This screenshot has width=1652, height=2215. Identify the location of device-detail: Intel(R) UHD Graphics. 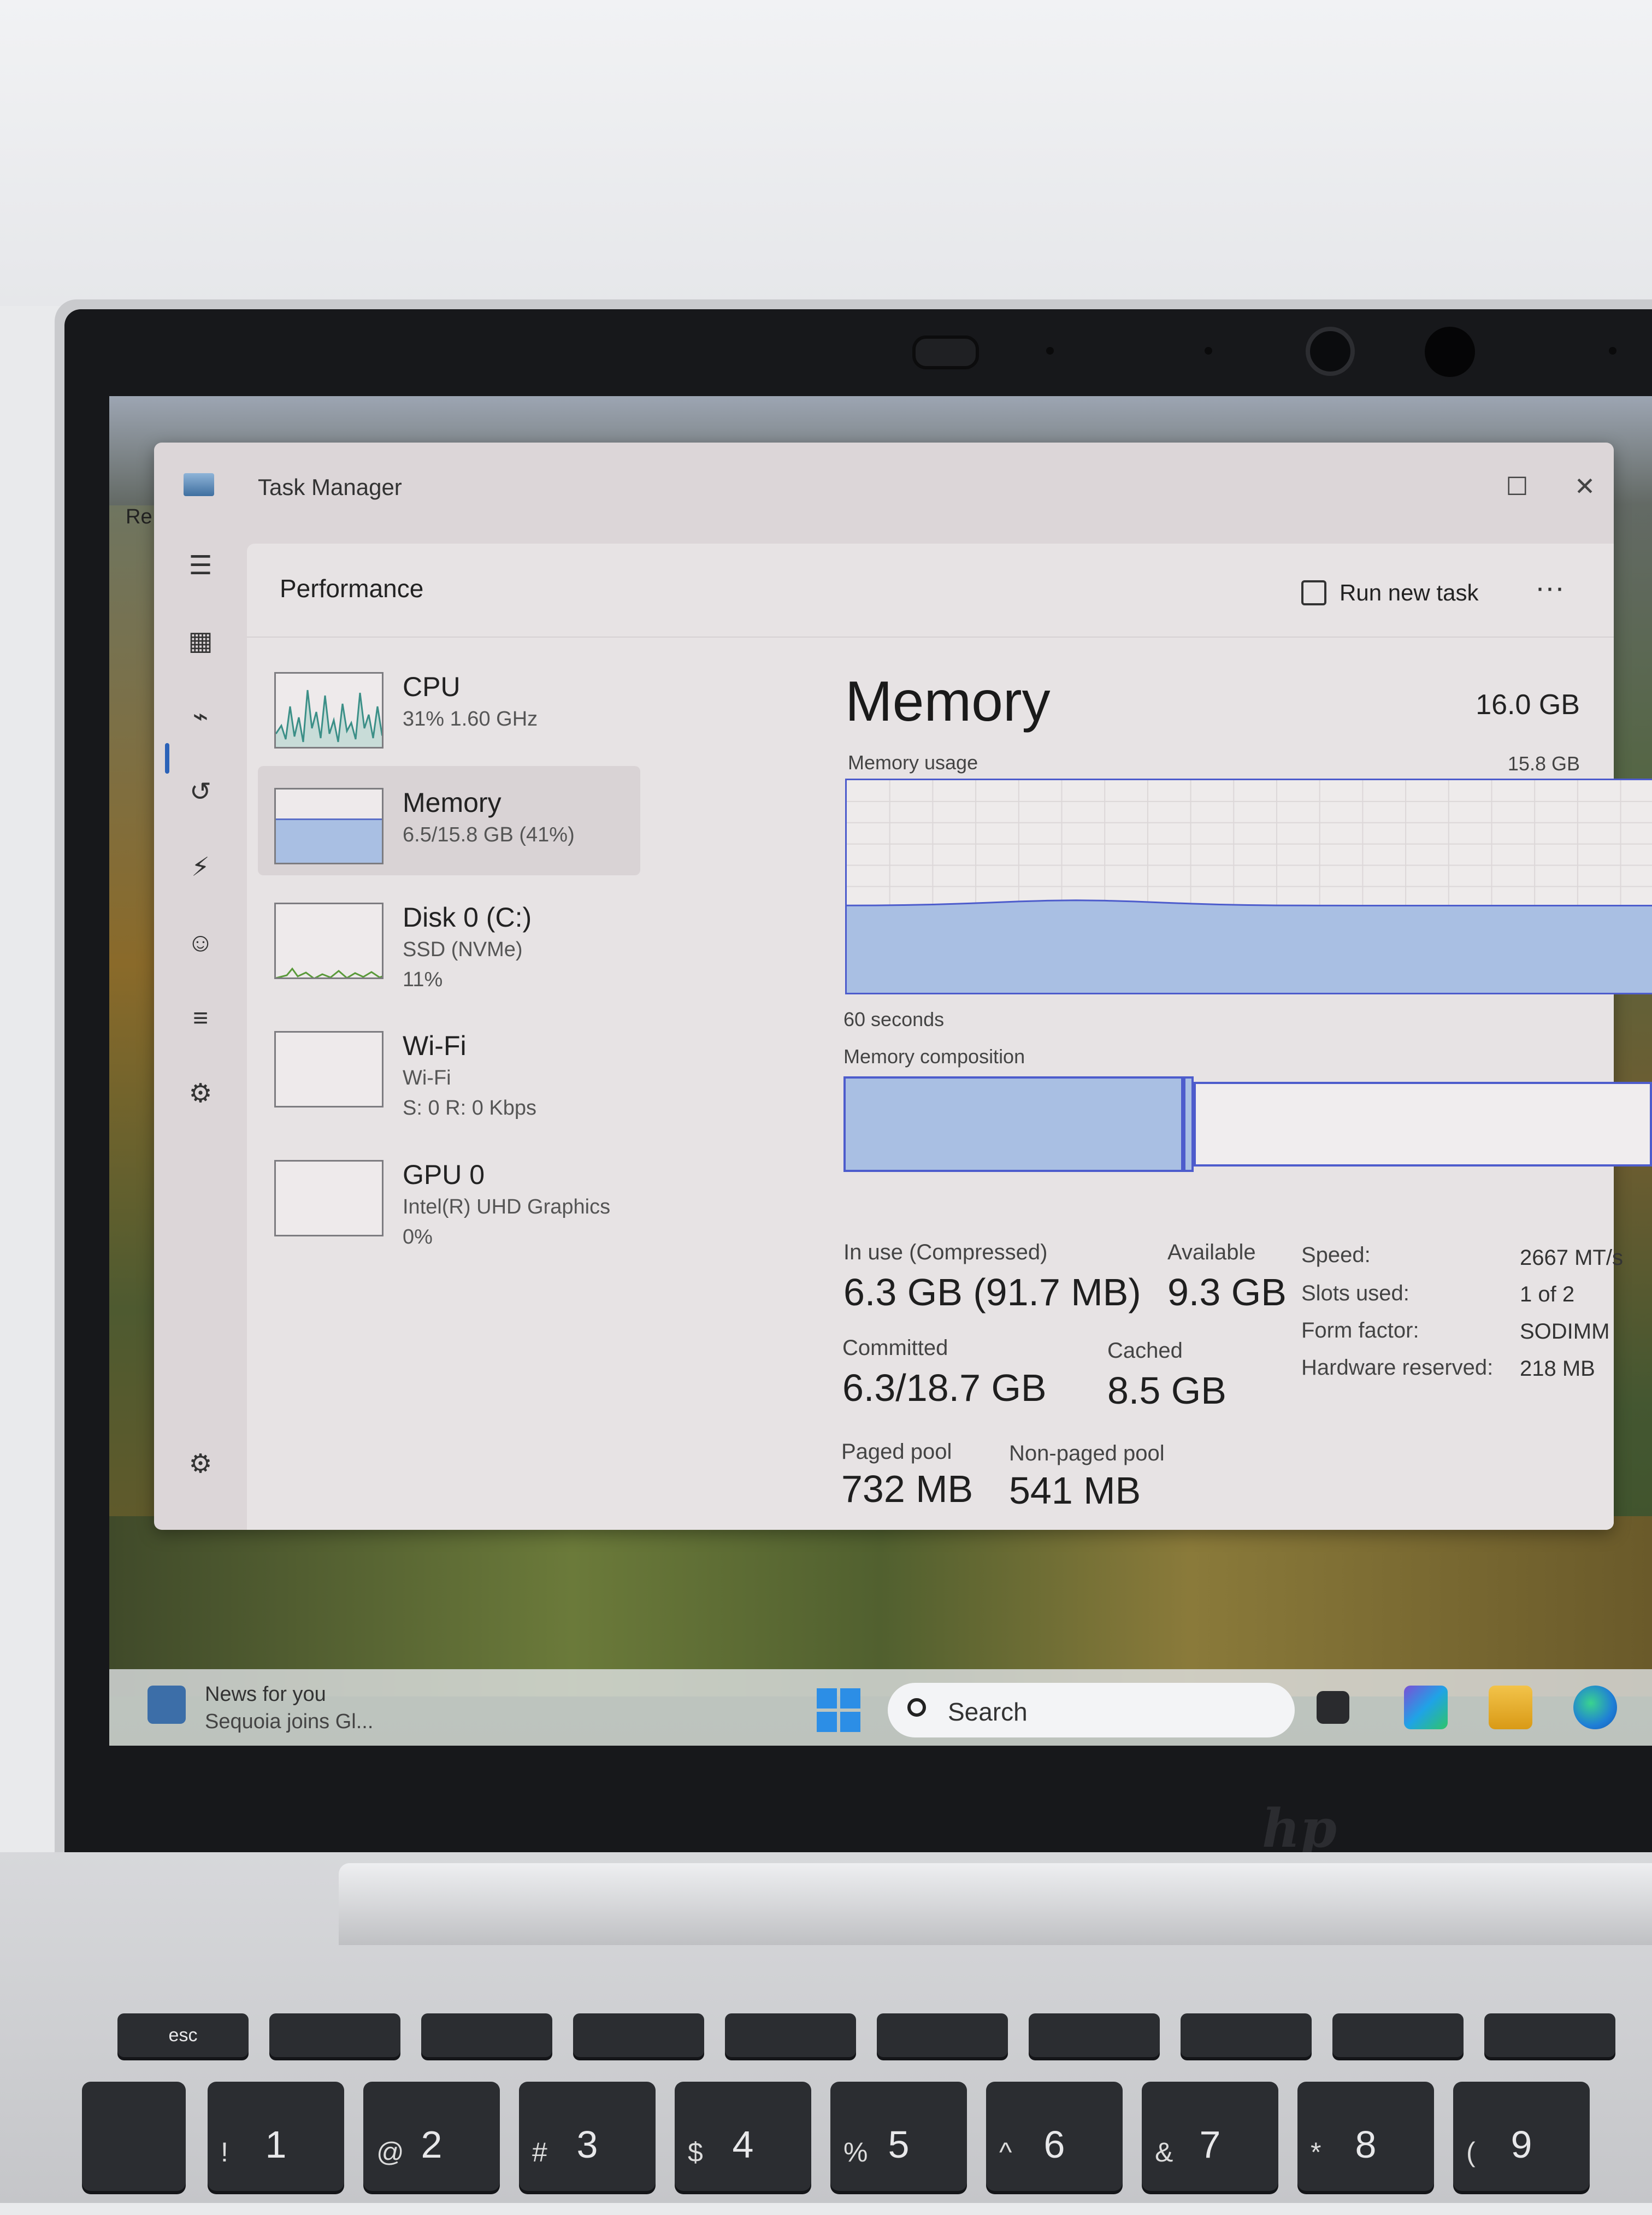
(507, 1206).